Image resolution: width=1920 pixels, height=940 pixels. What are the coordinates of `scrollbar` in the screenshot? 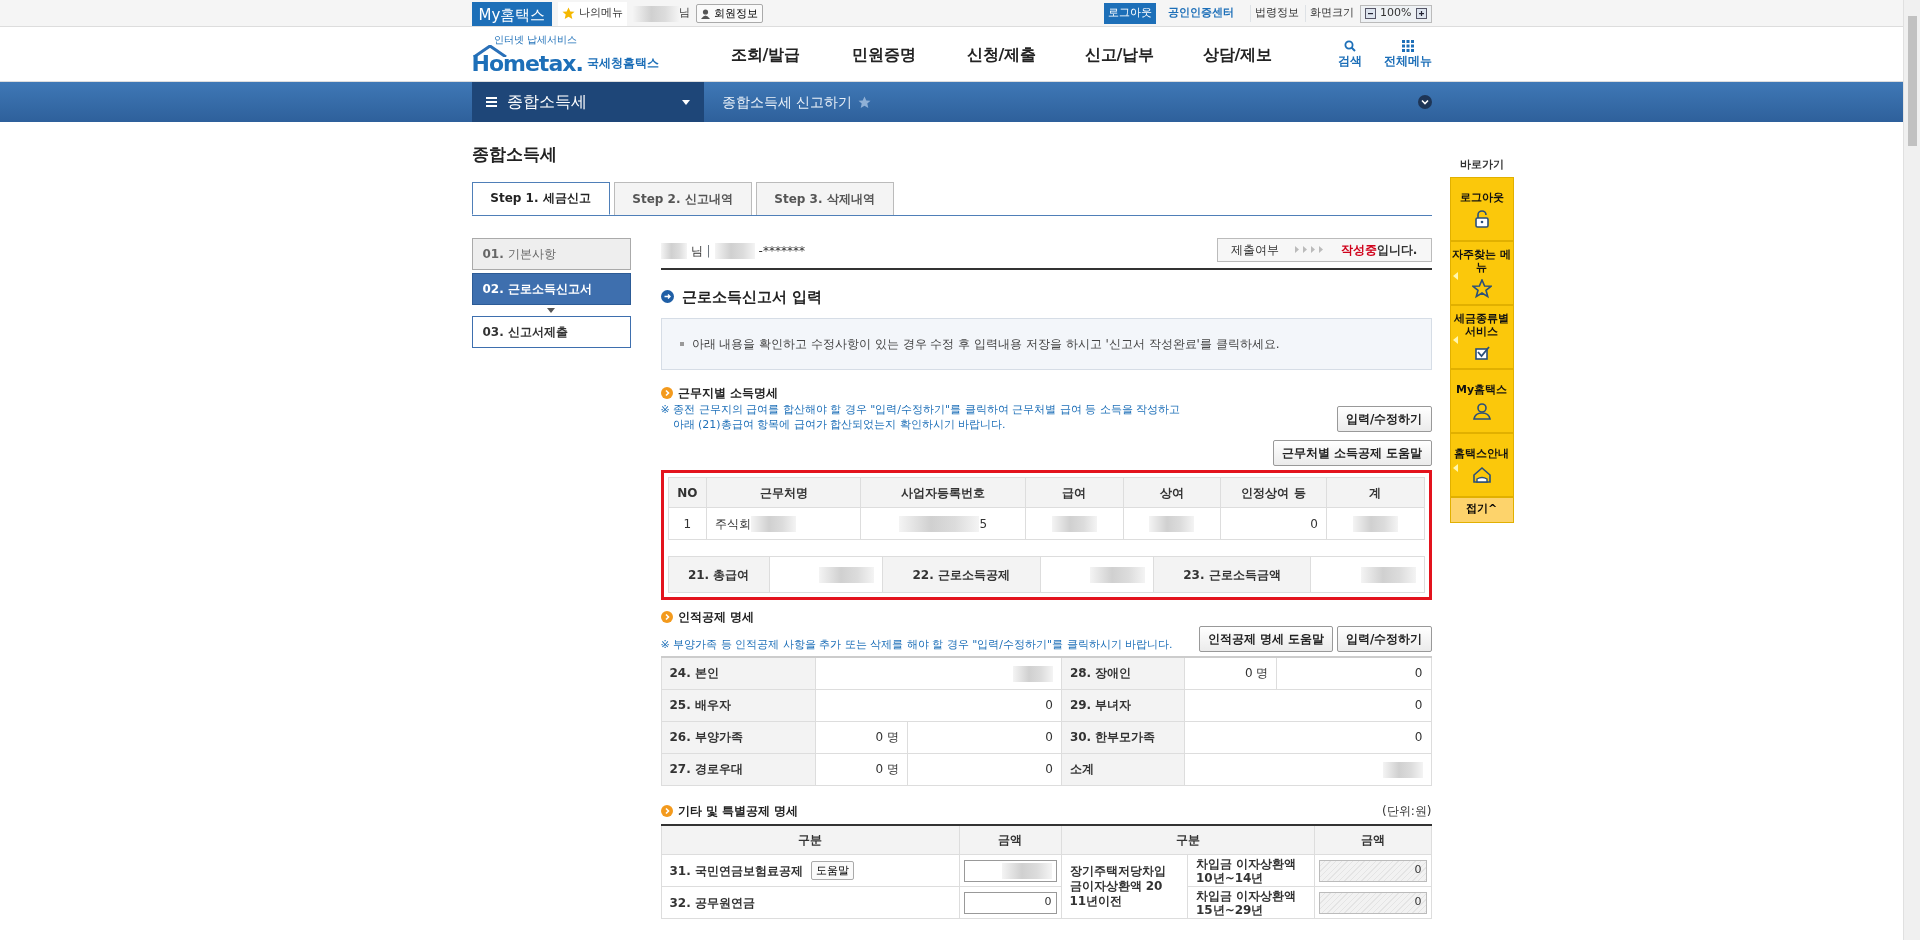 It's located at (1911, 470).